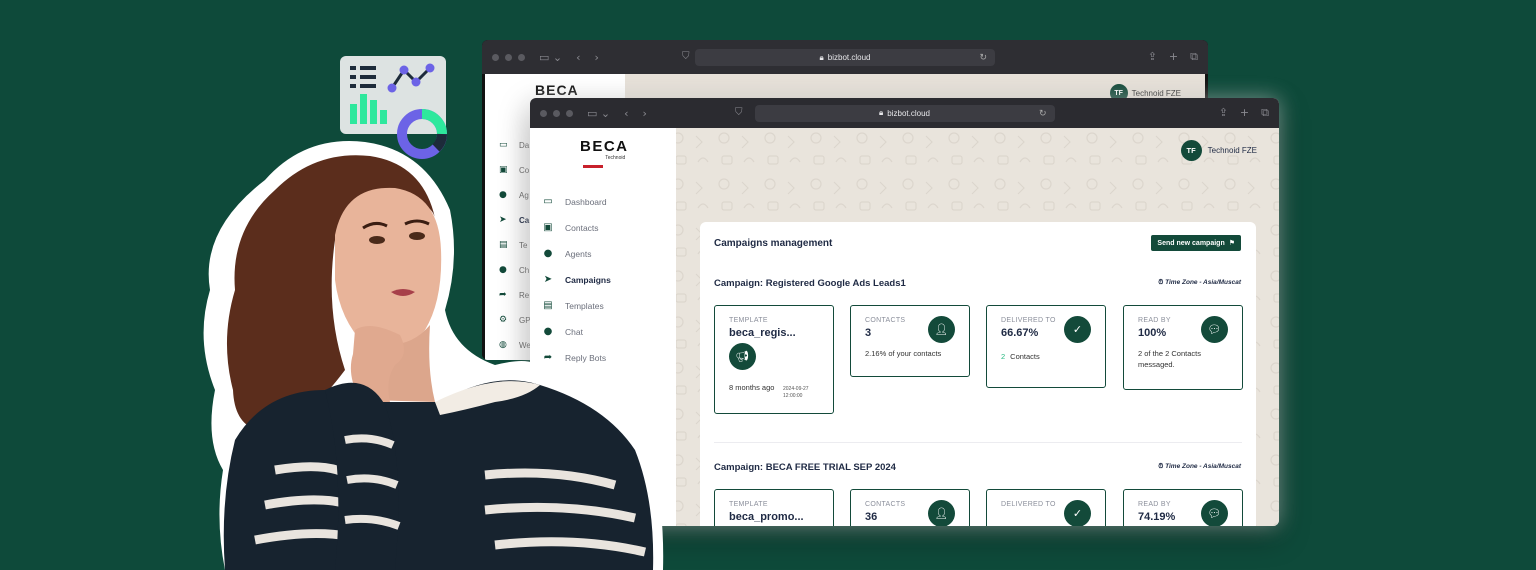  What do you see at coordinates (978, 442) in the screenshot?
I see `campaign-divider` at bounding box center [978, 442].